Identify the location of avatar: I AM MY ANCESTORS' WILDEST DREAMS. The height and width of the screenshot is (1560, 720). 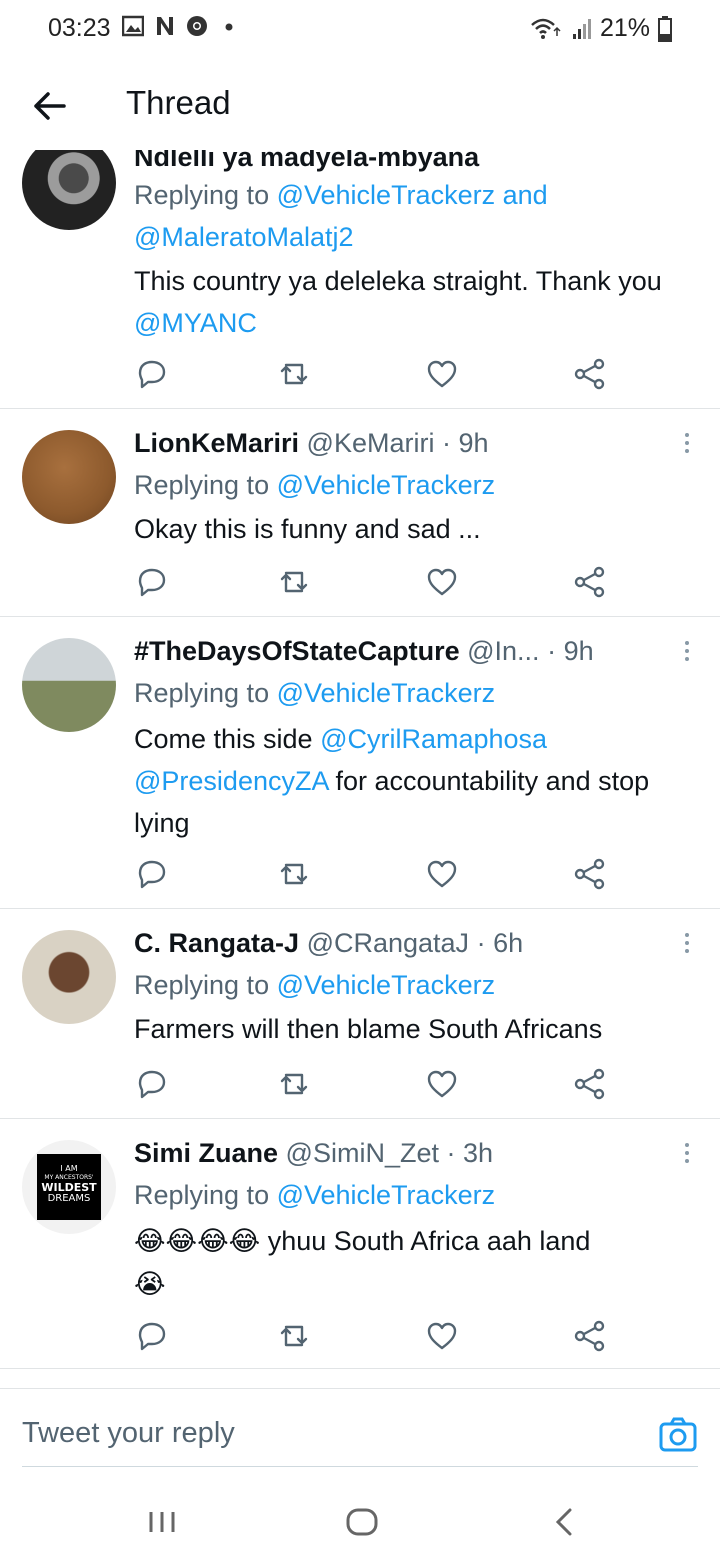
(69, 1187).